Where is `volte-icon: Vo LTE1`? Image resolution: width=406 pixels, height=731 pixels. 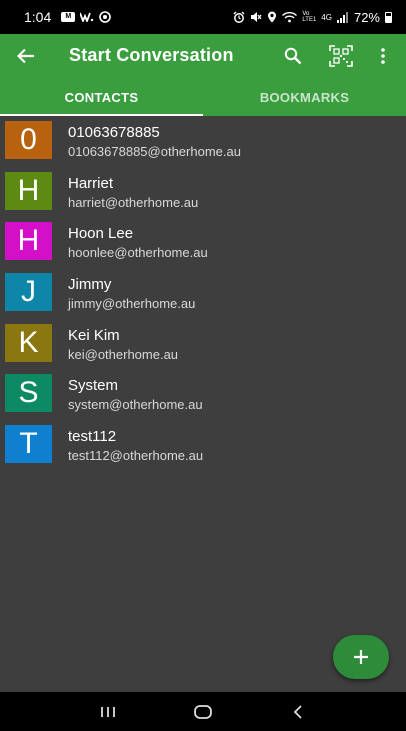
volte-icon: Vo LTE1 is located at coordinates (309, 17).